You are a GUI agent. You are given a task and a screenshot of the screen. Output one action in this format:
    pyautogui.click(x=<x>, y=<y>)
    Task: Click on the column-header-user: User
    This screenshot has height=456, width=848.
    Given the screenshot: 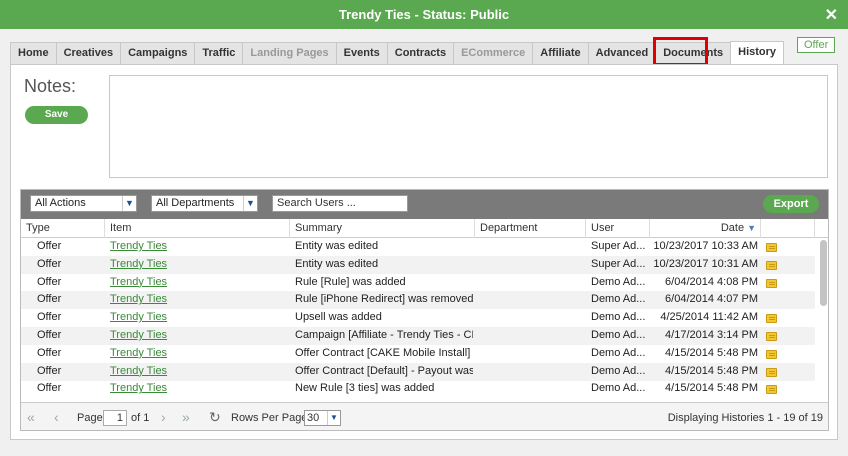 What is the action you would take?
    pyautogui.click(x=618, y=228)
    